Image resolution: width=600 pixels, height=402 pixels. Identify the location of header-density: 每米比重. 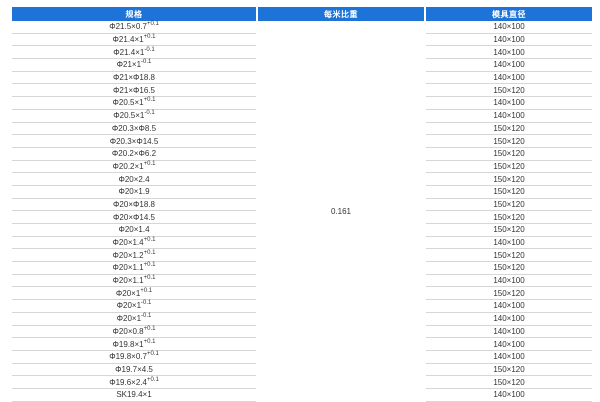
(341, 14).